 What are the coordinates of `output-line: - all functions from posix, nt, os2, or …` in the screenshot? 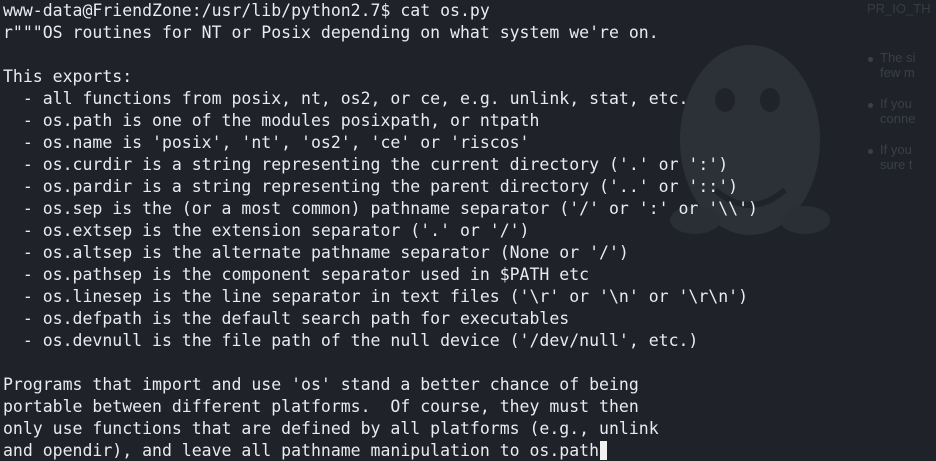 It's located at (346, 98).